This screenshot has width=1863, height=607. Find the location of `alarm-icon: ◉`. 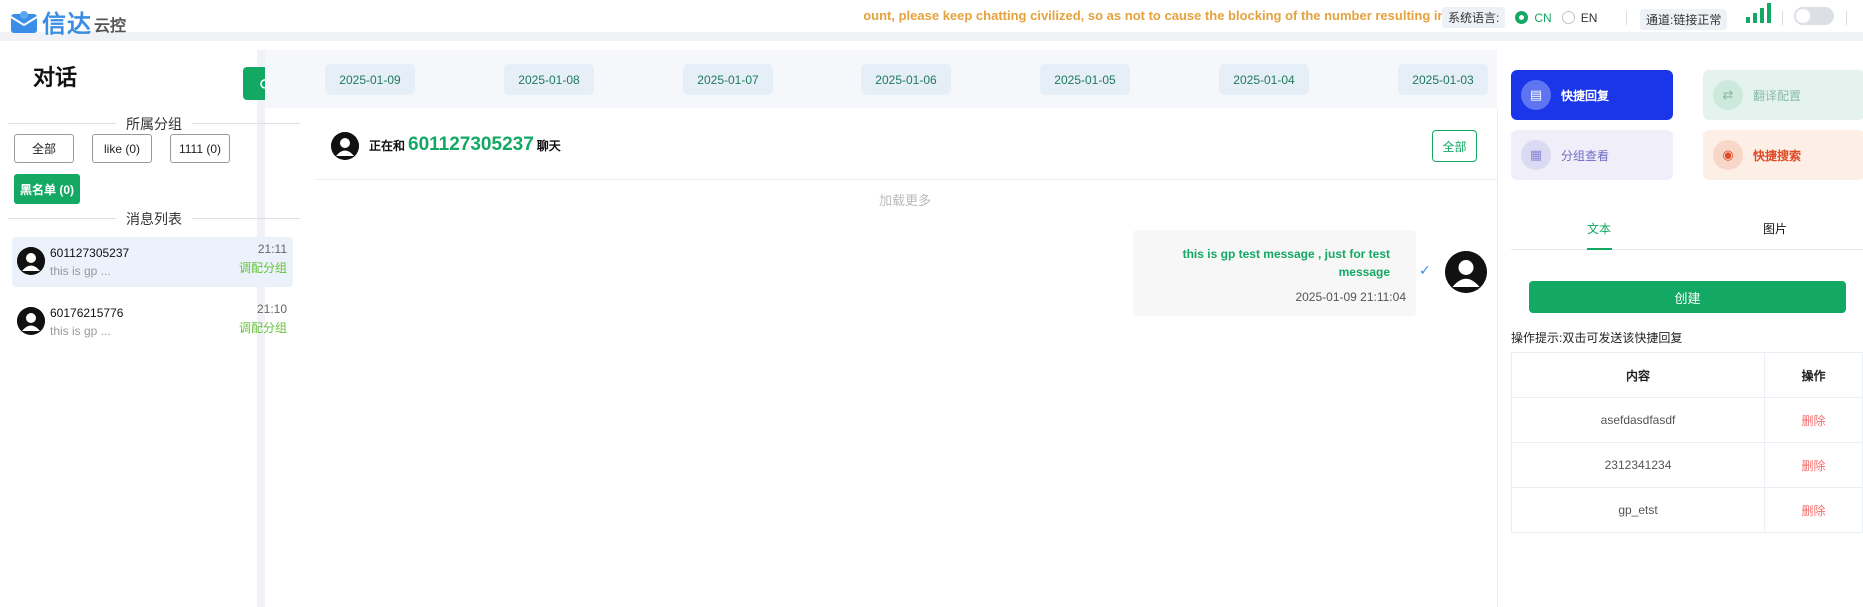

alarm-icon: ◉ is located at coordinates (1728, 155).